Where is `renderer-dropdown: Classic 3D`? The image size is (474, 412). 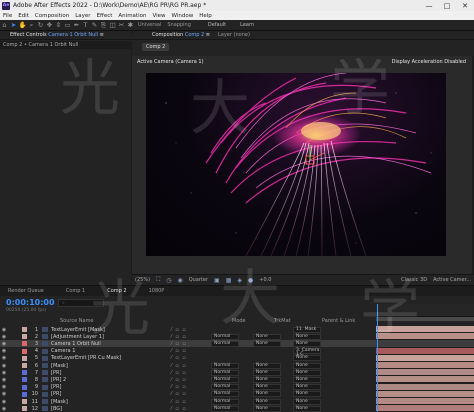 renderer-dropdown: Classic 3D is located at coordinates (414, 280).